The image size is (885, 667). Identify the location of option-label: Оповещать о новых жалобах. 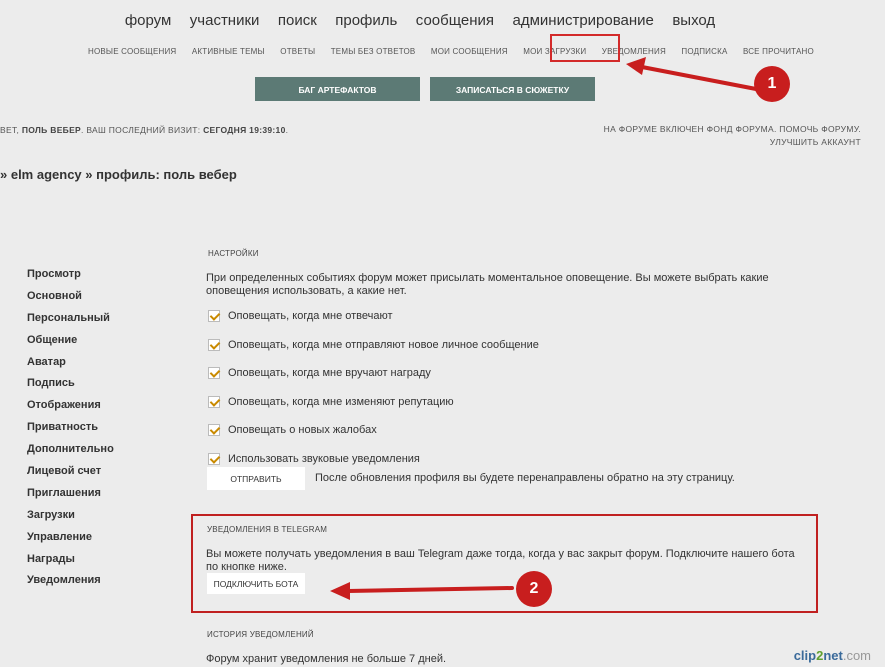
(302, 430).